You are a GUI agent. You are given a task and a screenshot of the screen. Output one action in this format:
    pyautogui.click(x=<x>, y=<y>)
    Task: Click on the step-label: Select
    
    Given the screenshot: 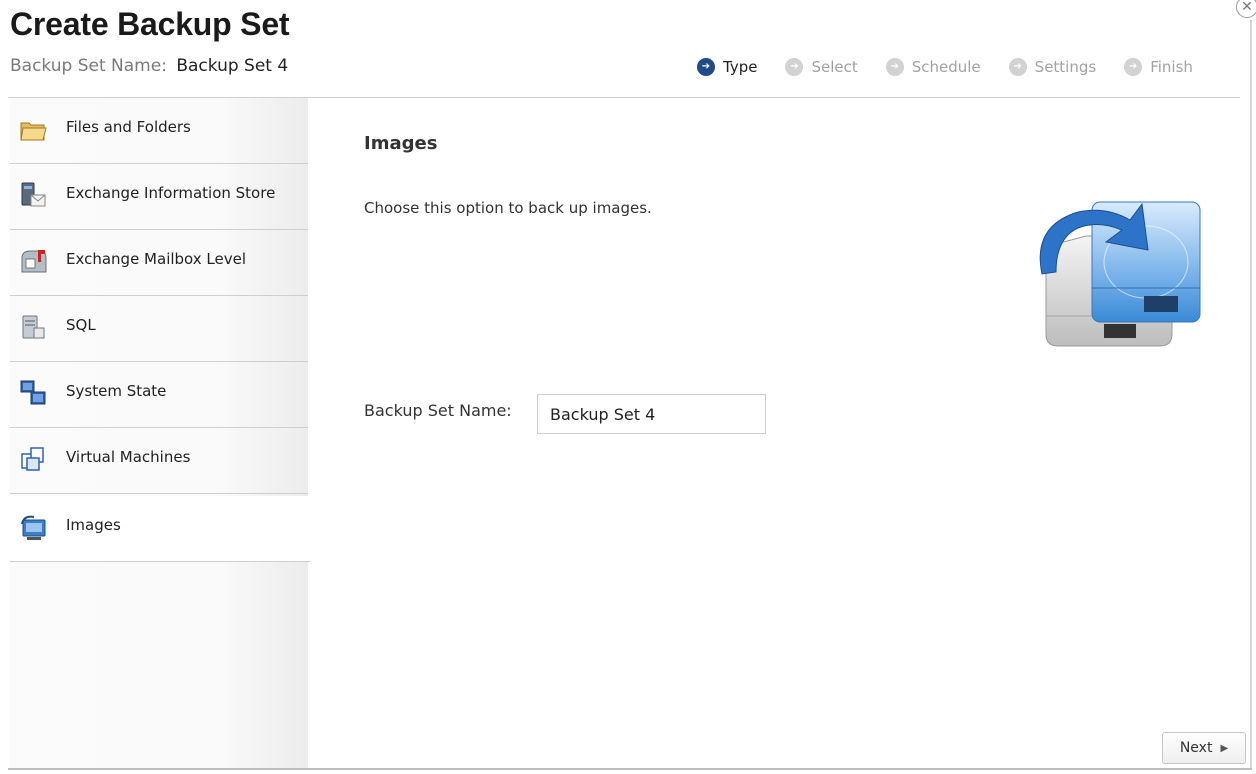 What is the action you would take?
    pyautogui.click(x=834, y=67)
    